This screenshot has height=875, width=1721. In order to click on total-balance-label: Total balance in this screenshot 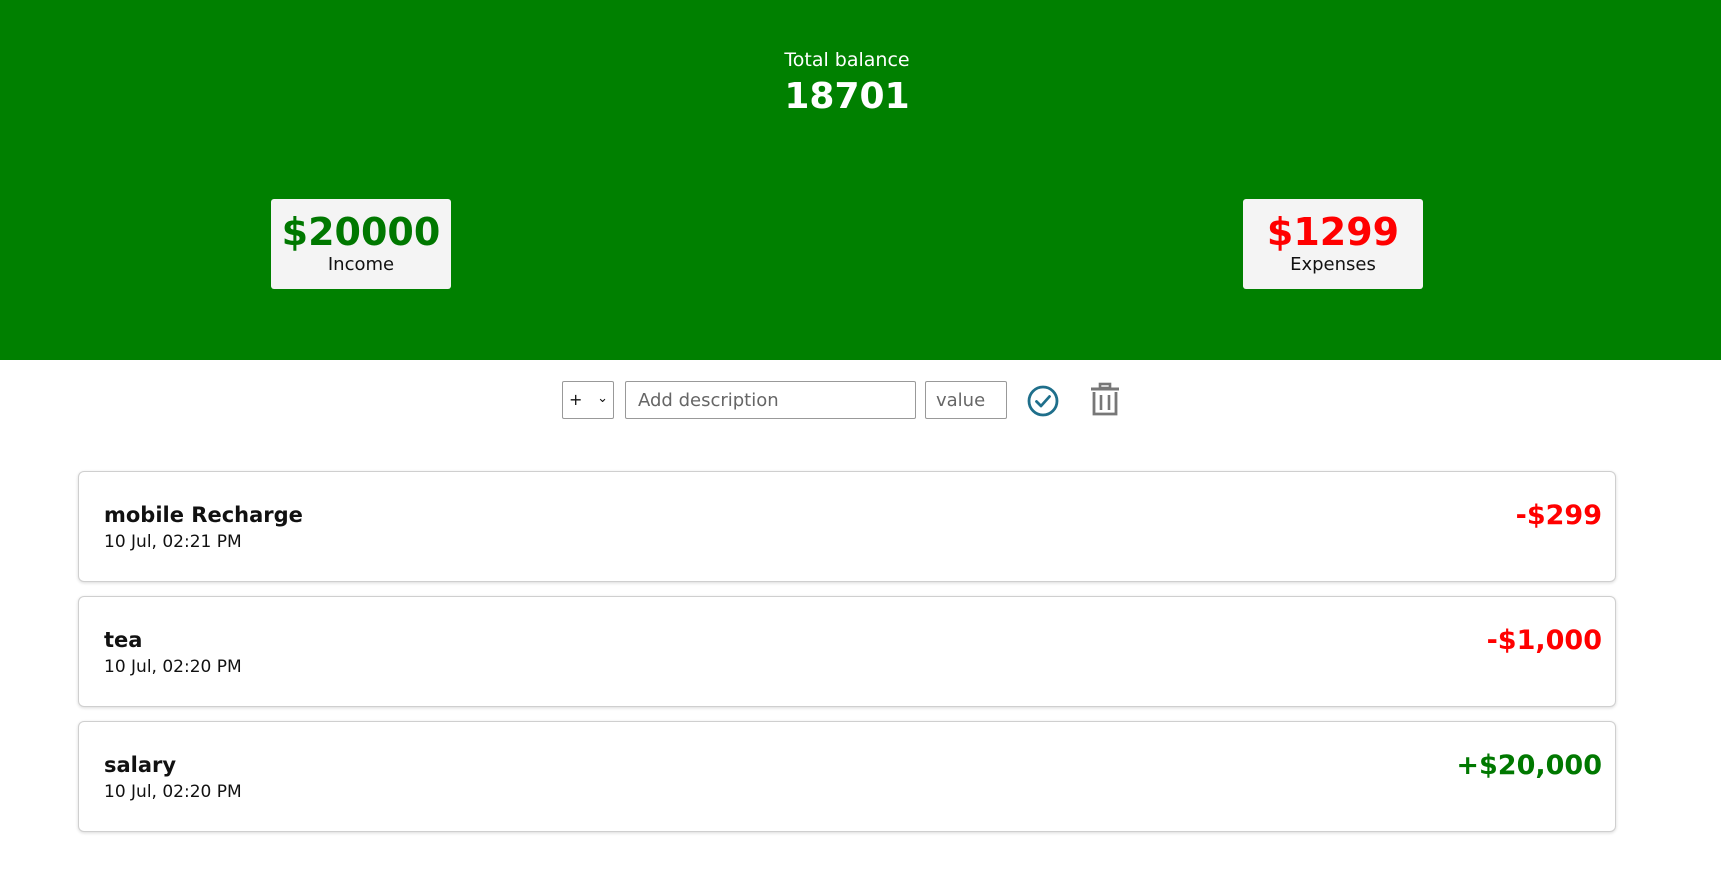, I will do `click(847, 60)`.